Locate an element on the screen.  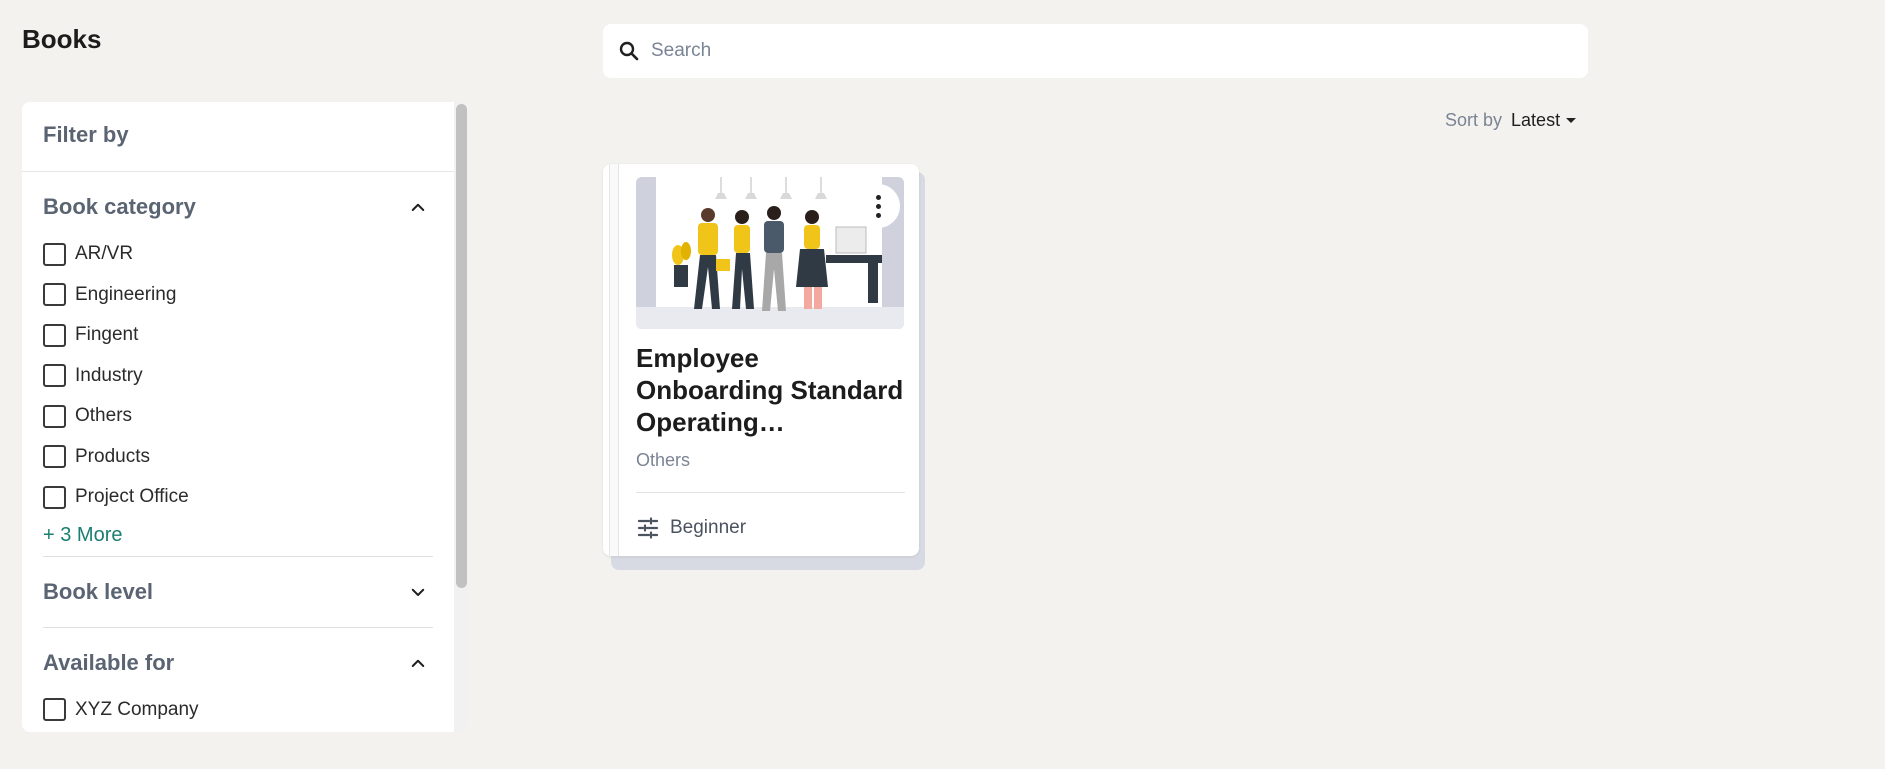
more-vertical-icon is located at coordinates (878, 206).